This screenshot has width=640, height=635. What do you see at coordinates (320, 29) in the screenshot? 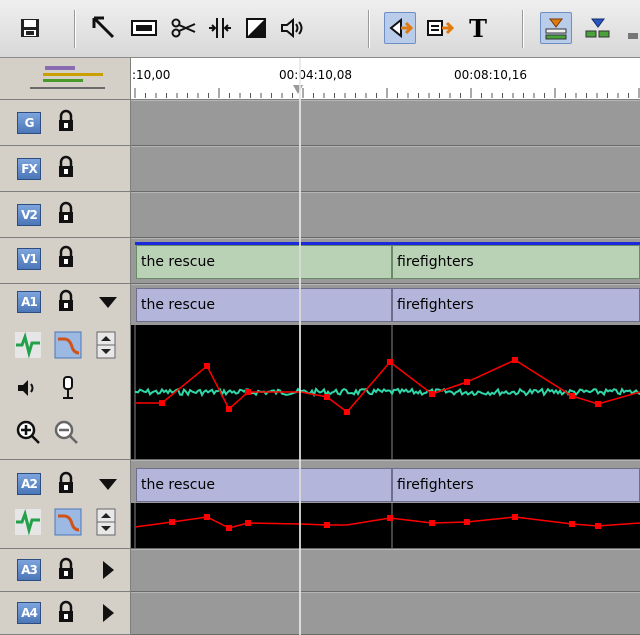
I see `toolbar: T` at bounding box center [320, 29].